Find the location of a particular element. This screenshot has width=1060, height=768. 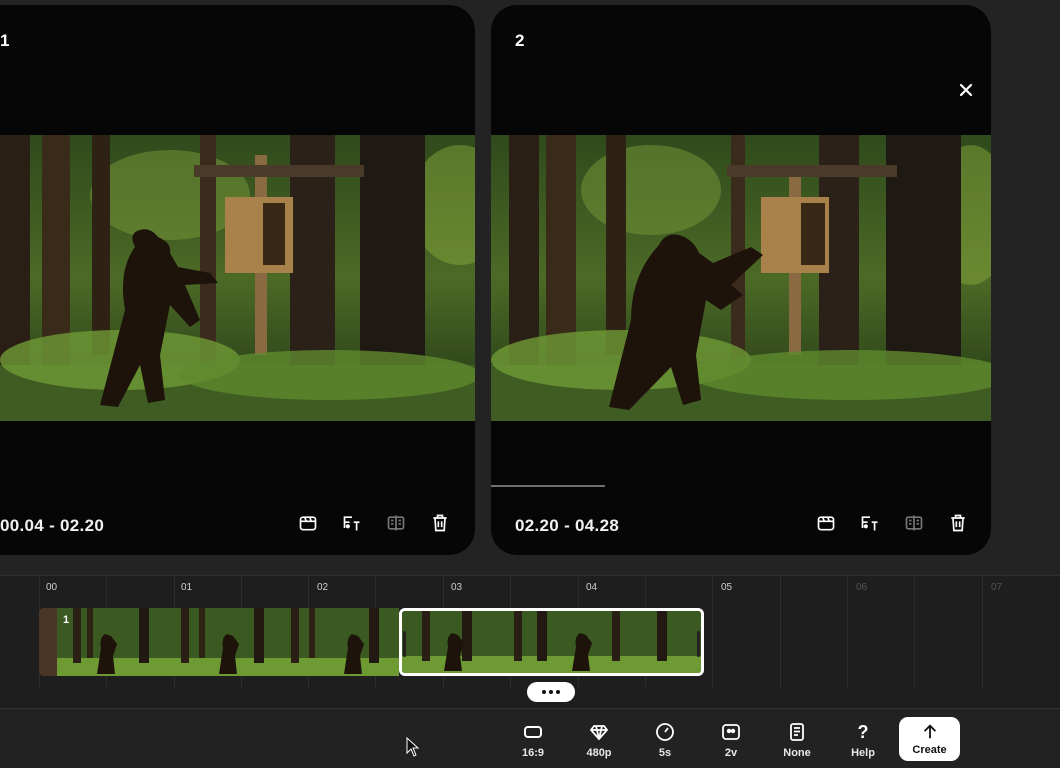

close-button is located at coordinates (966, 90).